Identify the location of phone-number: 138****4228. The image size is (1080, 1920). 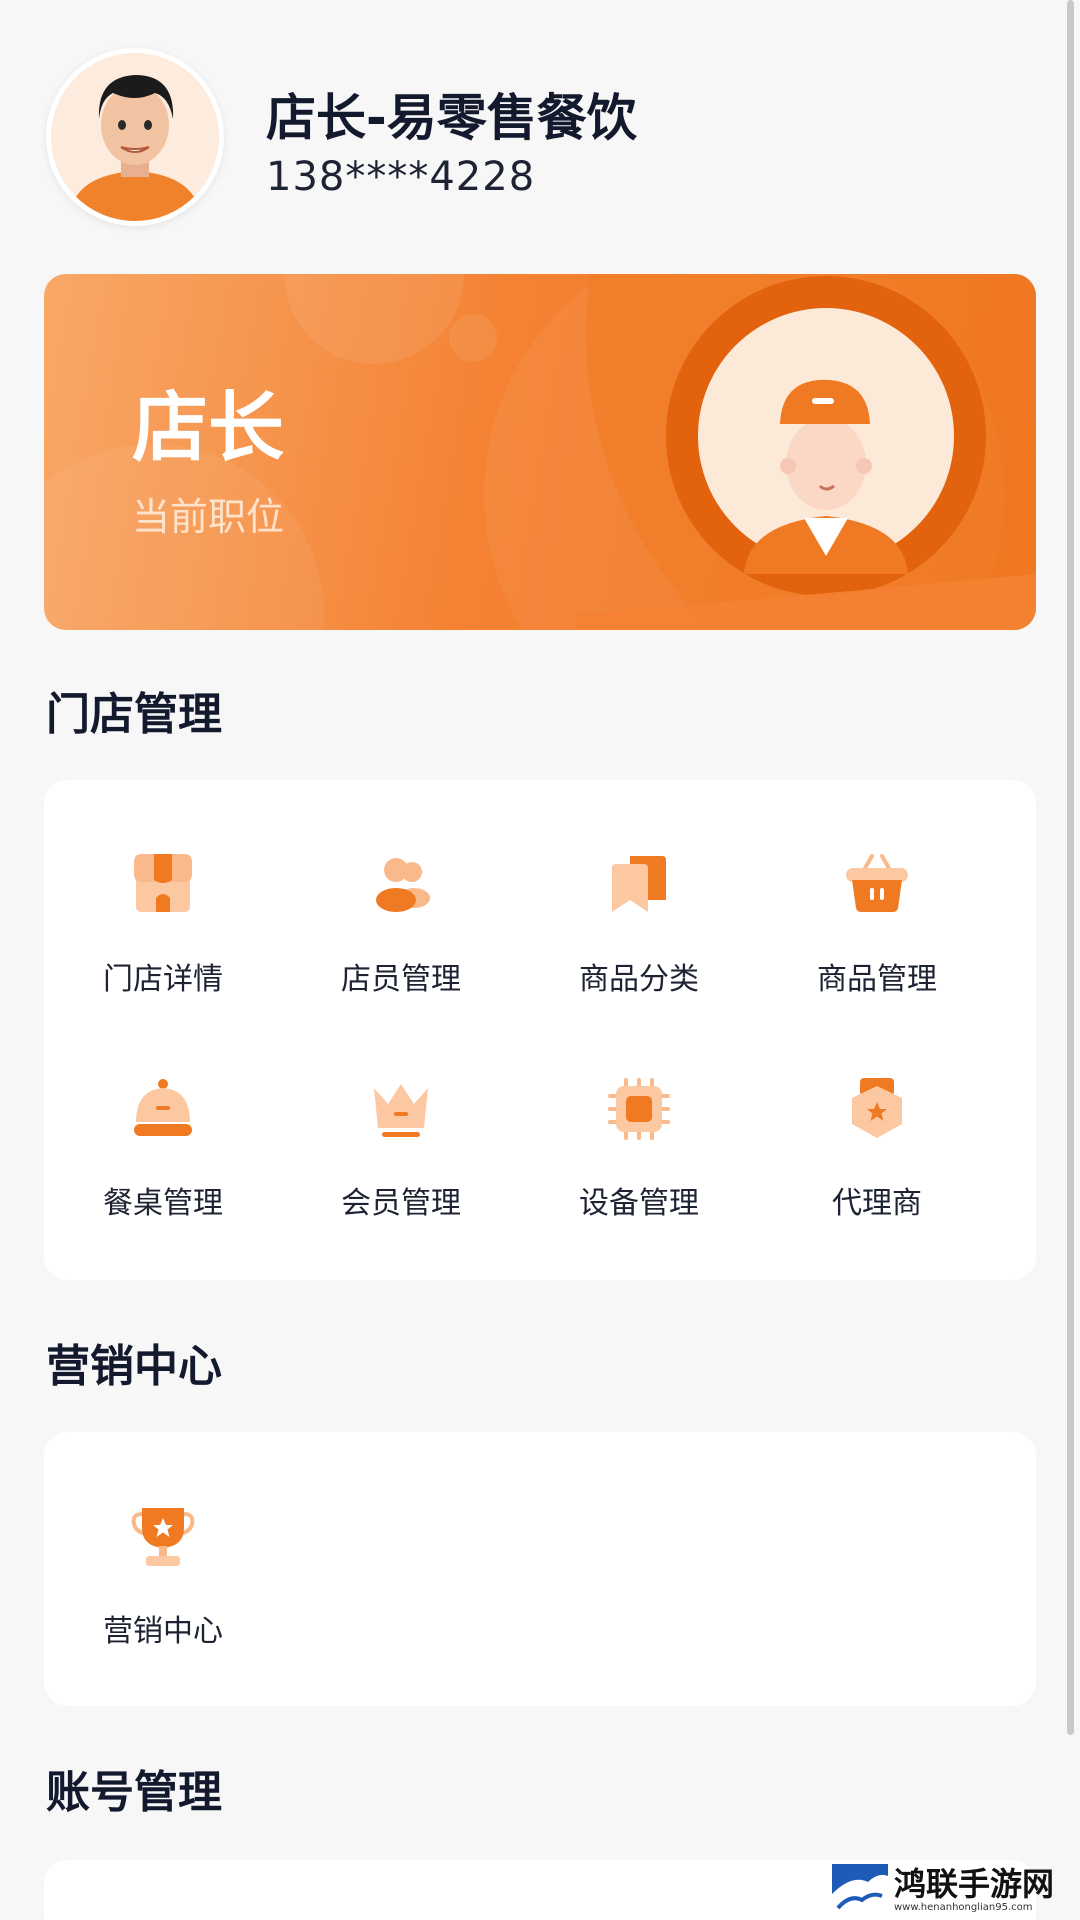
(401, 177).